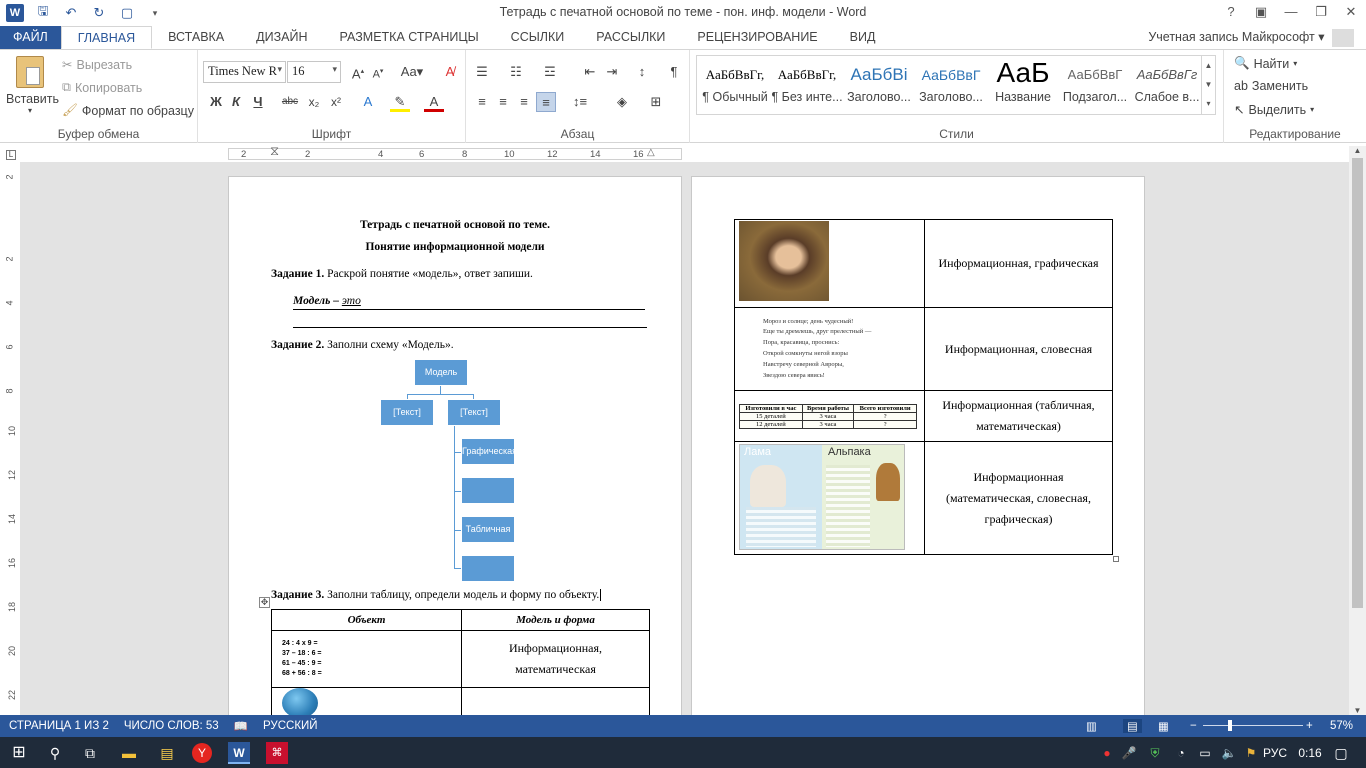  What do you see at coordinates (612, 72) in the screenshot?
I see `increase-indent-icon: ⇥` at bounding box center [612, 72].